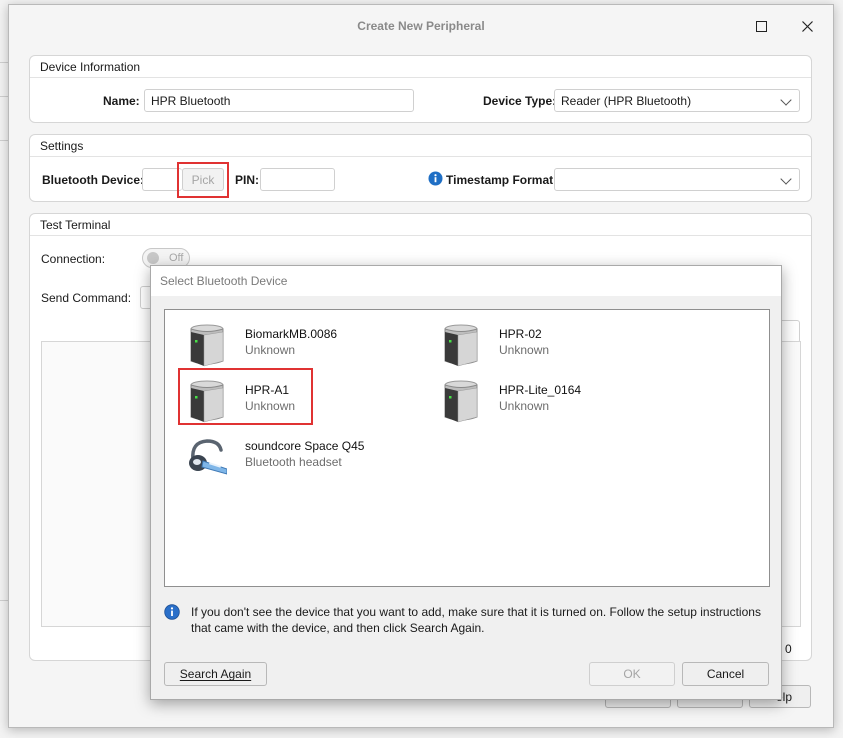  I want to click on close-button, so click(807, 26).